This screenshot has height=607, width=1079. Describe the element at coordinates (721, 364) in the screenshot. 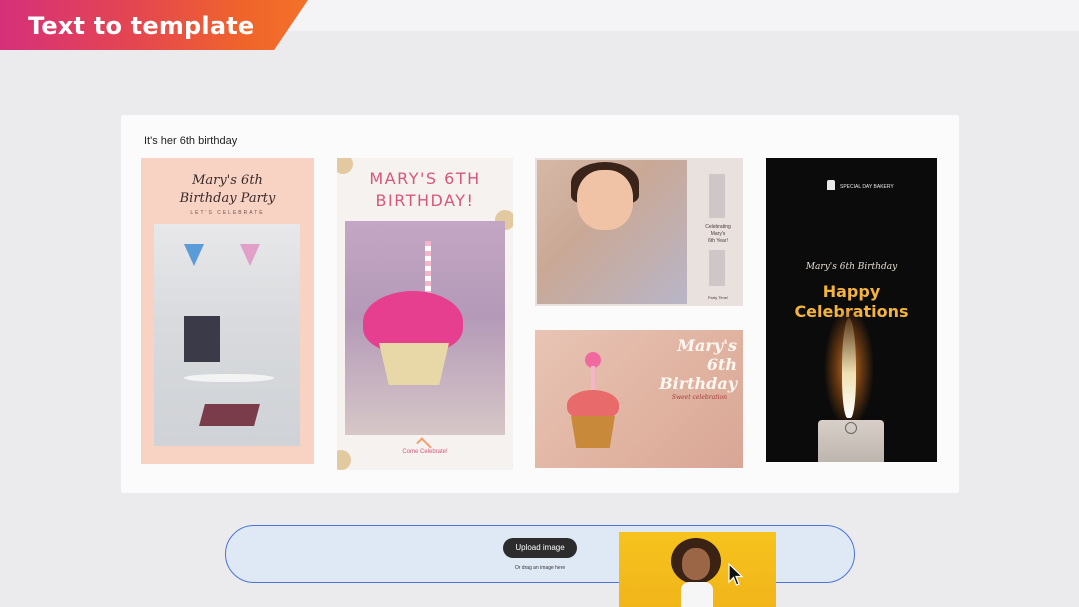

I see `card-title-line: 6th` at that location.